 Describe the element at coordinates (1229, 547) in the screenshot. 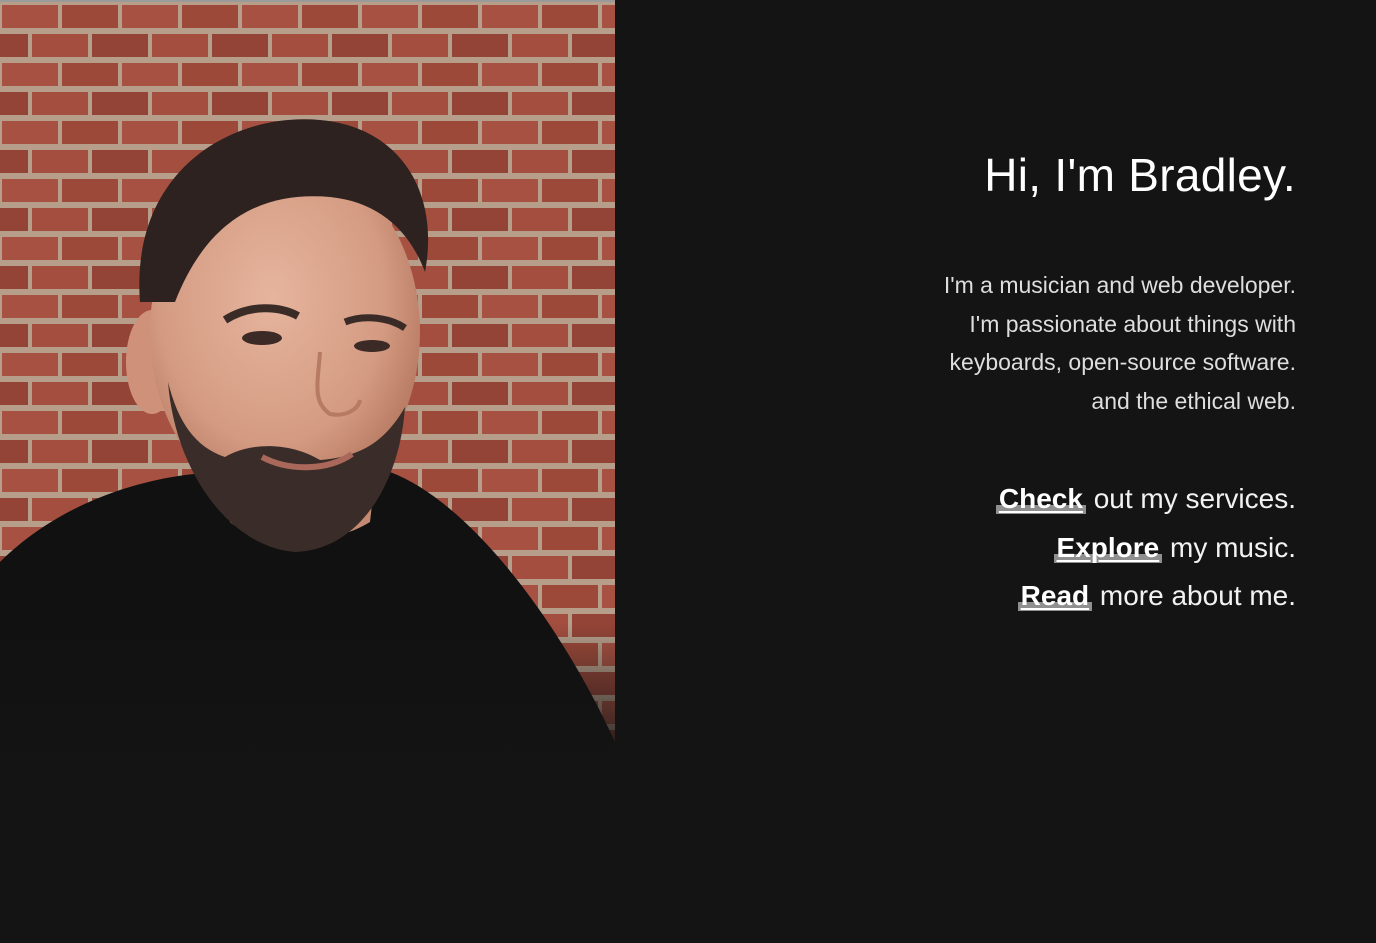

I see `music-text: my music.` at that location.